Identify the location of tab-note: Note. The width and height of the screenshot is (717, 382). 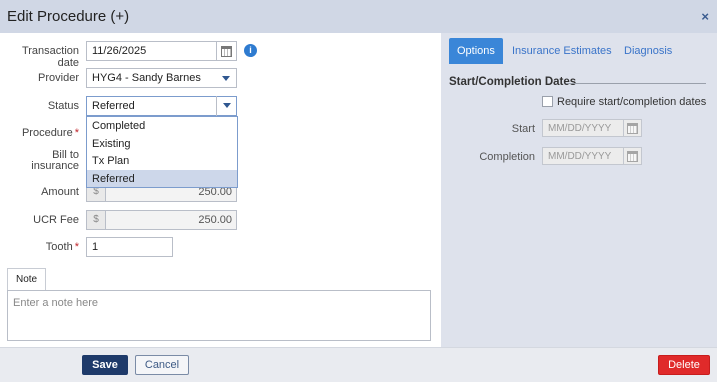
(27, 279).